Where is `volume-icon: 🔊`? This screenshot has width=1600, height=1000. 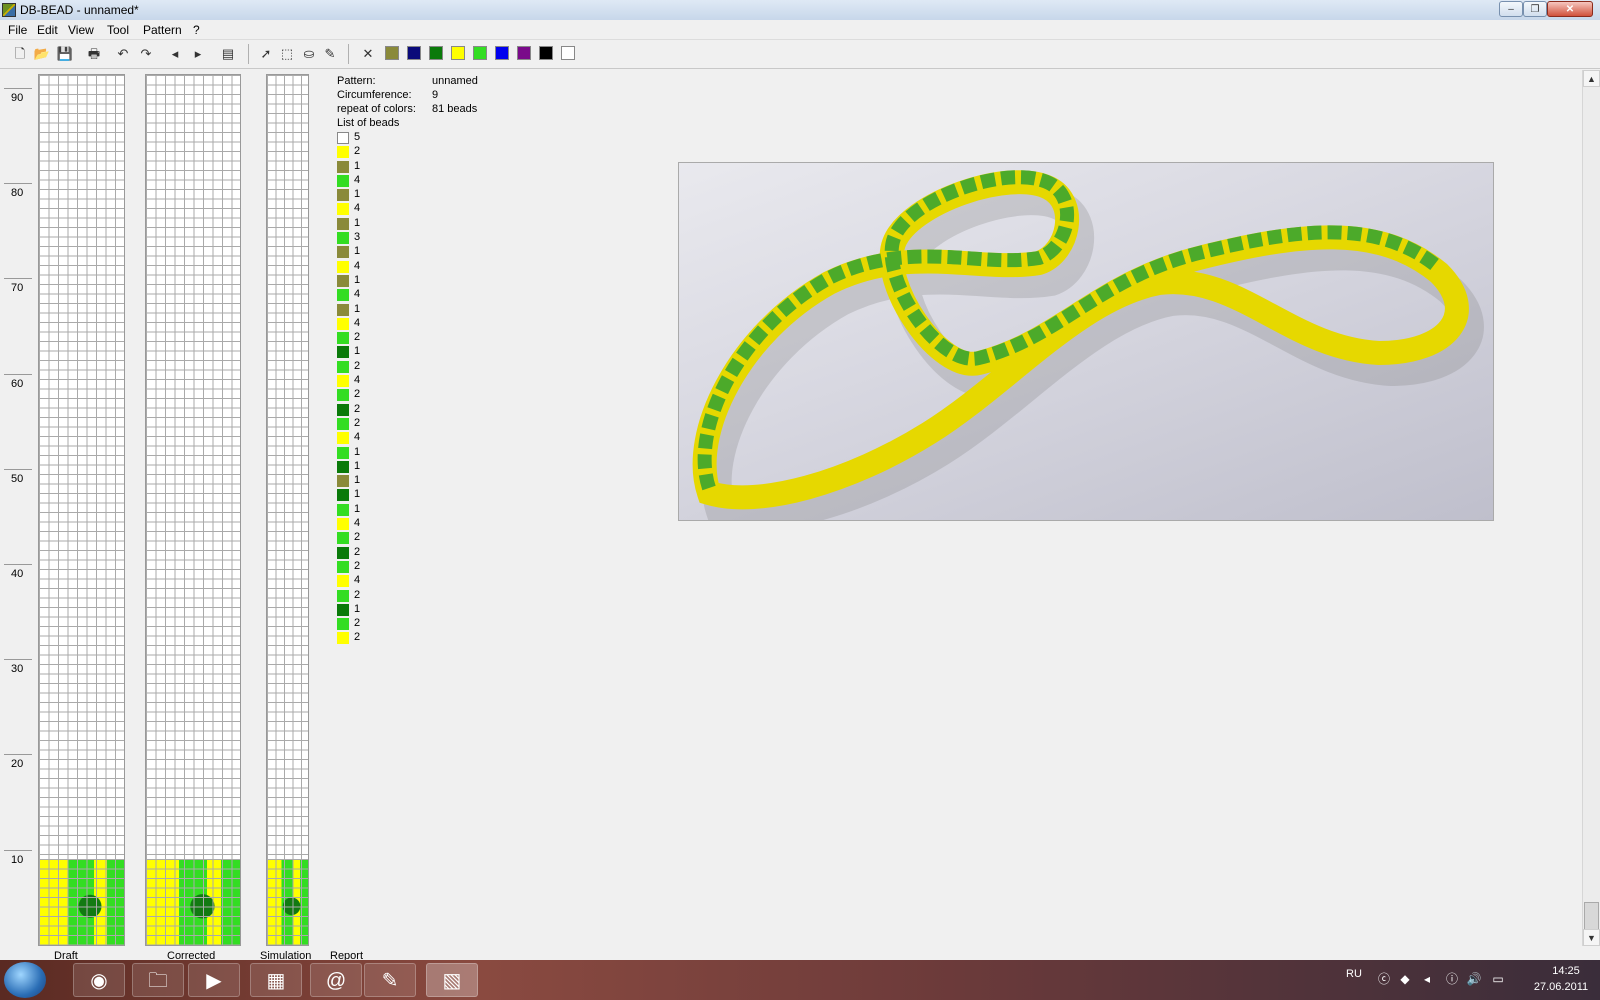 volume-icon: 🔊 is located at coordinates (1474, 979).